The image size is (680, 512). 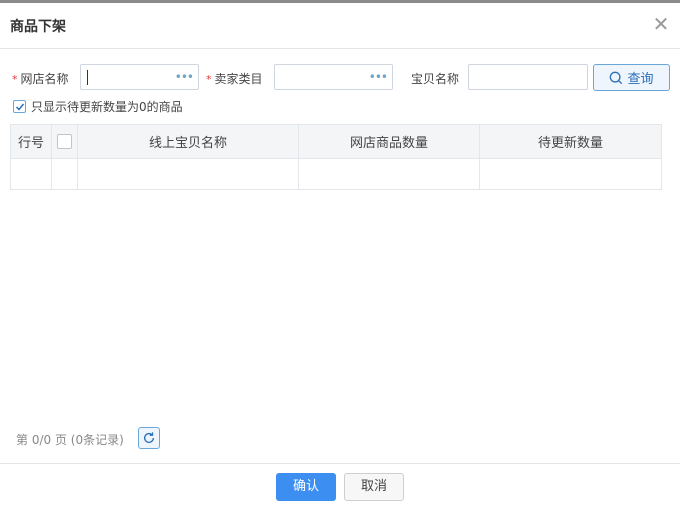 I want to click on cancel-button: 取消, so click(x=374, y=487).